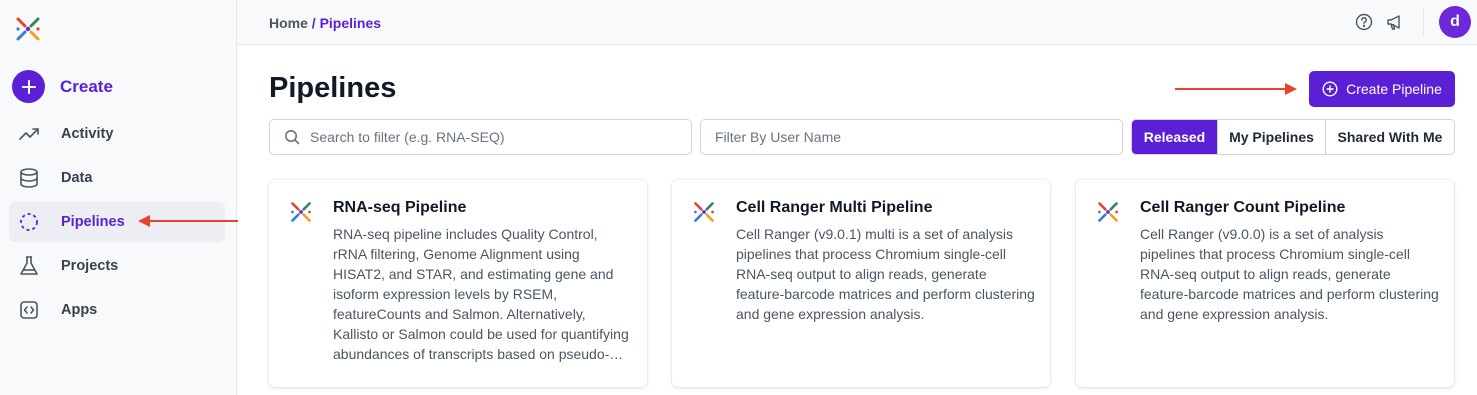 Image resolution: width=1477 pixels, height=395 pixels. Describe the element at coordinates (500, 137) in the screenshot. I see `search-input` at that location.